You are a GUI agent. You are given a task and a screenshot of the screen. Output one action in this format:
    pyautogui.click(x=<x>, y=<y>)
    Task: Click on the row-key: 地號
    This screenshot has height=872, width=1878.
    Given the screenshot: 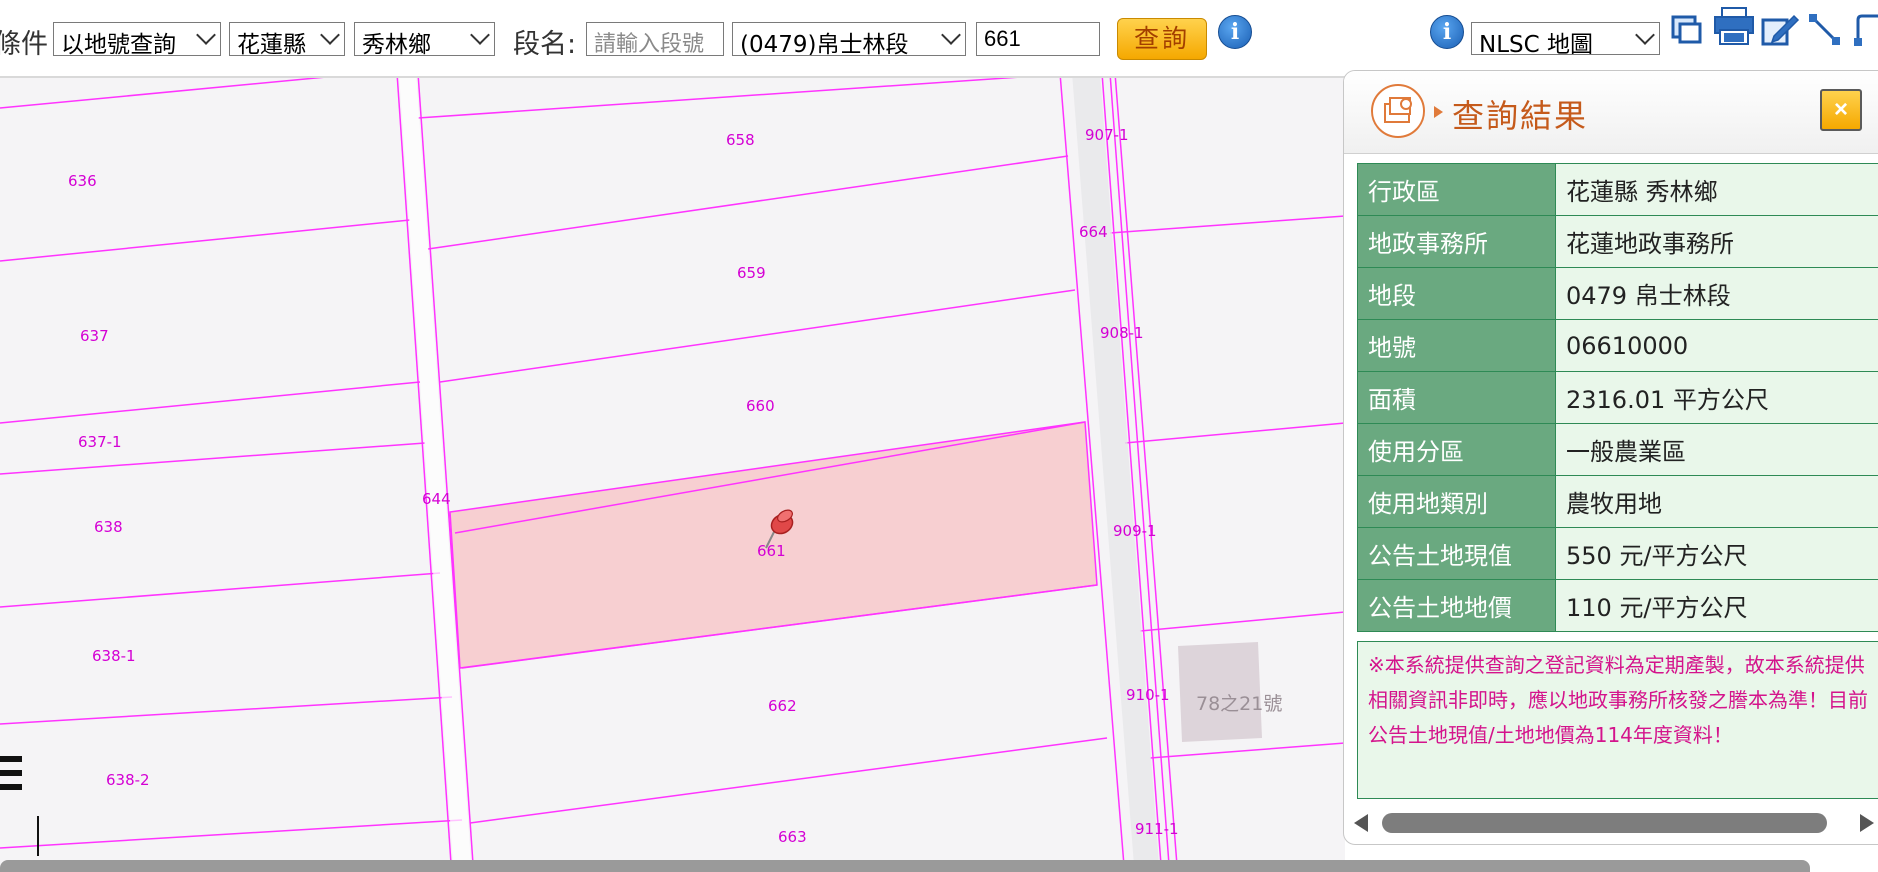 What is the action you would take?
    pyautogui.click(x=1456, y=345)
    